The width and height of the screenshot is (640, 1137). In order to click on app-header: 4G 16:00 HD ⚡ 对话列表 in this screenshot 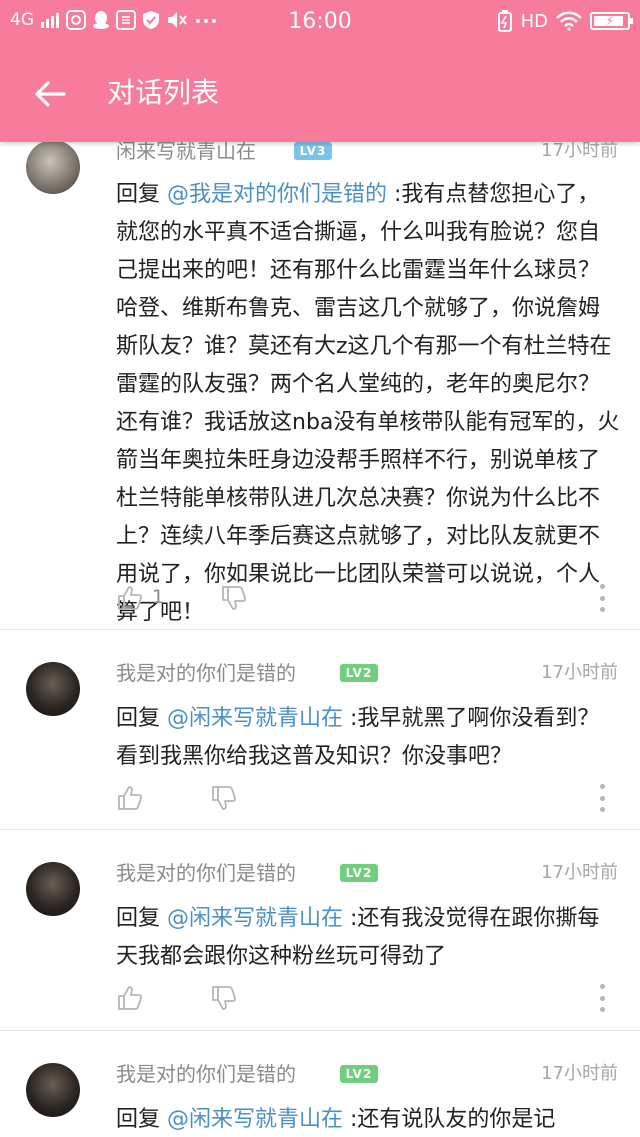, I will do `click(320, 71)`.